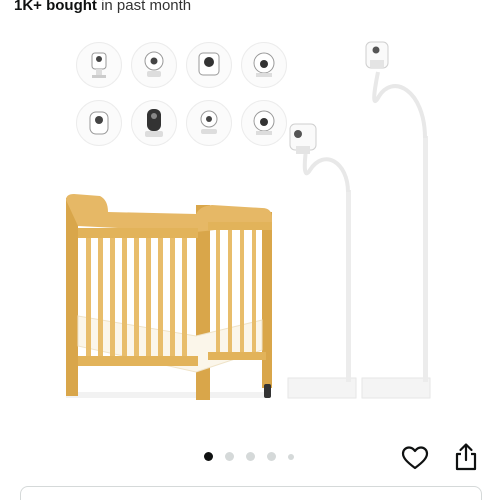 The width and height of the screenshot is (500, 500). I want to click on heart-outline-icon, so click(415, 458).